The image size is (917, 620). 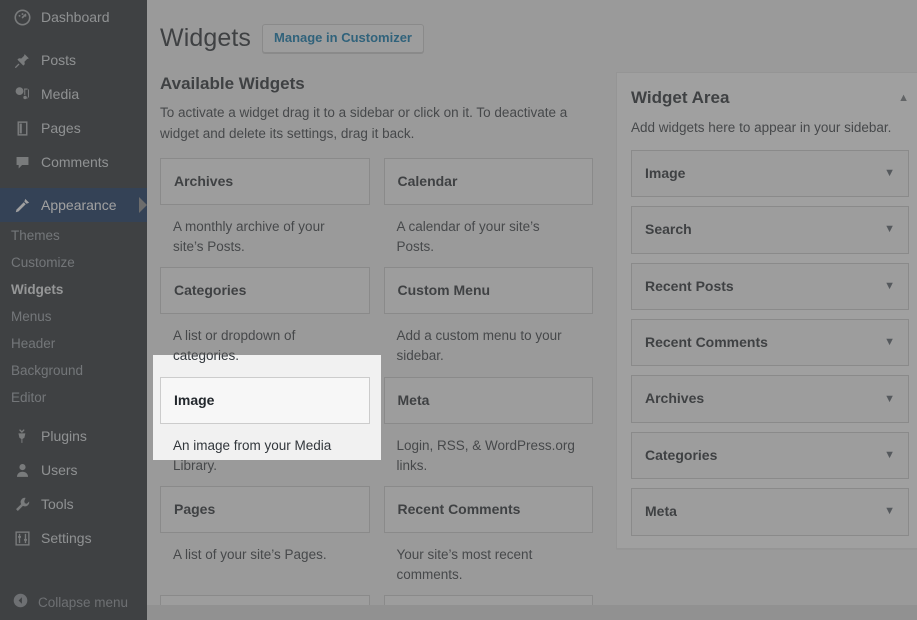 What do you see at coordinates (668, 229) in the screenshot?
I see `placed-widget-title: Search` at bounding box center [668, 229].